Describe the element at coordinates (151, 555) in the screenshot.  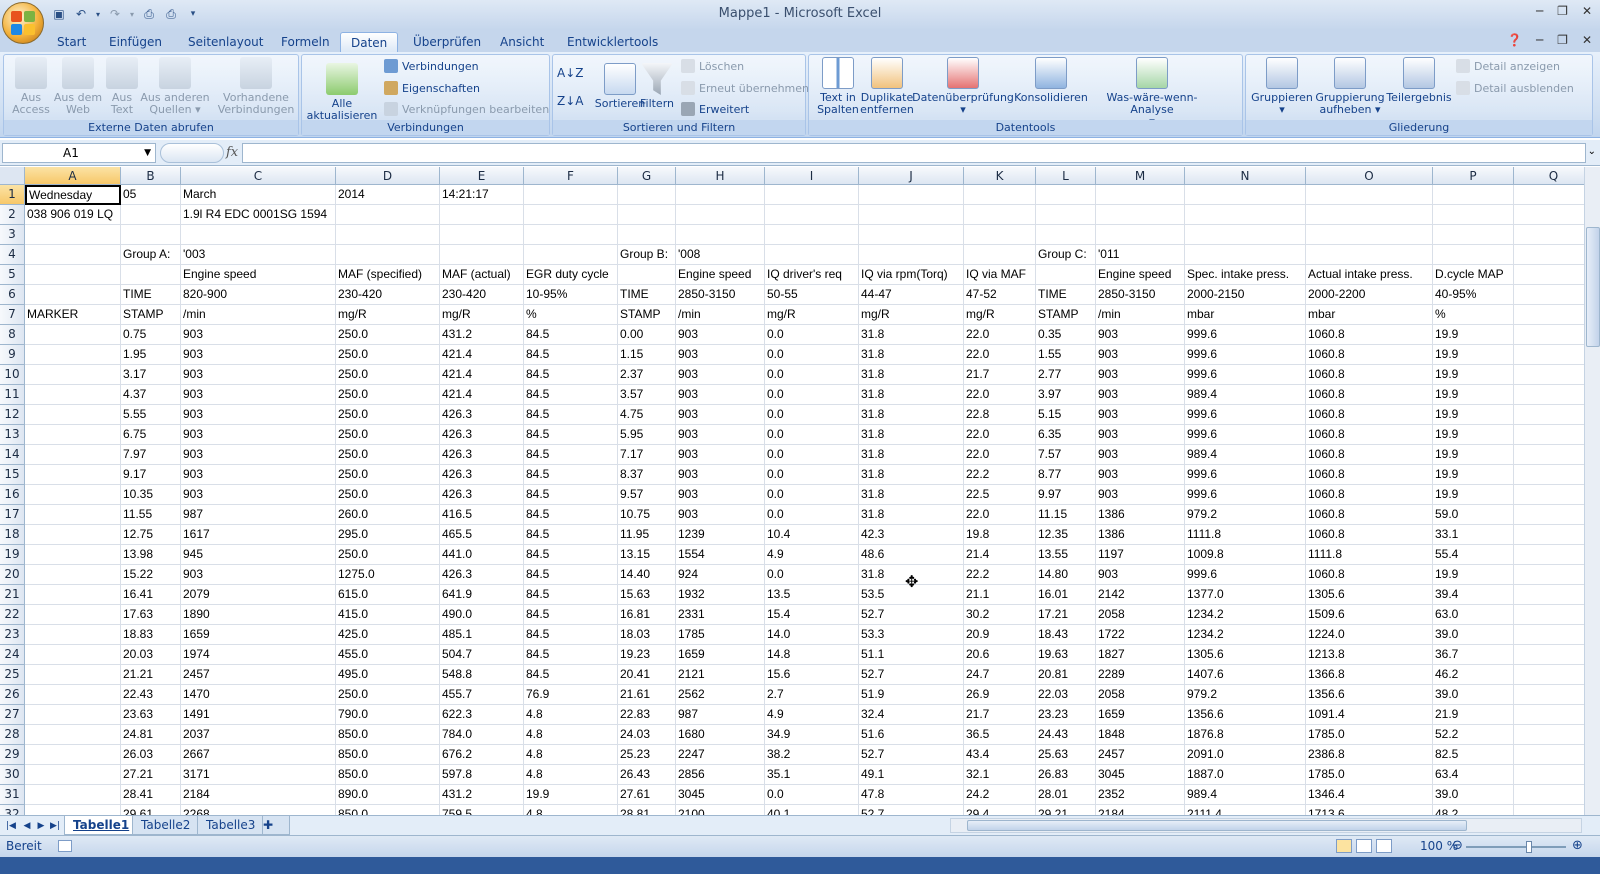
I see `cell-b19: 13.98` at that location.